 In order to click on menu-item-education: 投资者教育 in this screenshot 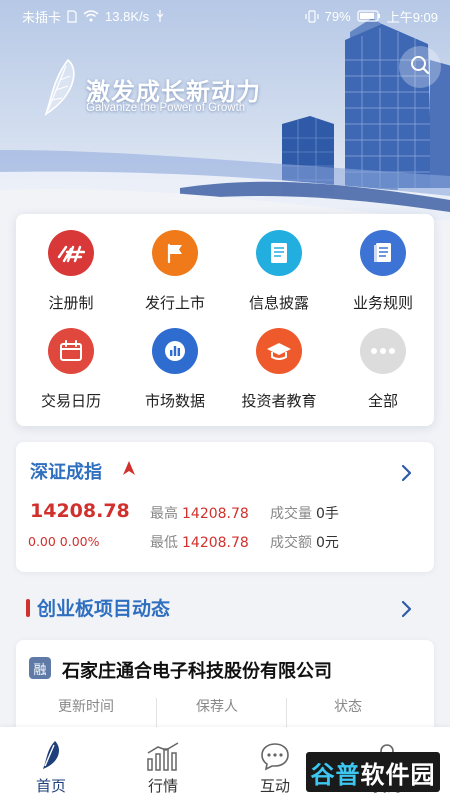, I will do `click(279, 376)`.